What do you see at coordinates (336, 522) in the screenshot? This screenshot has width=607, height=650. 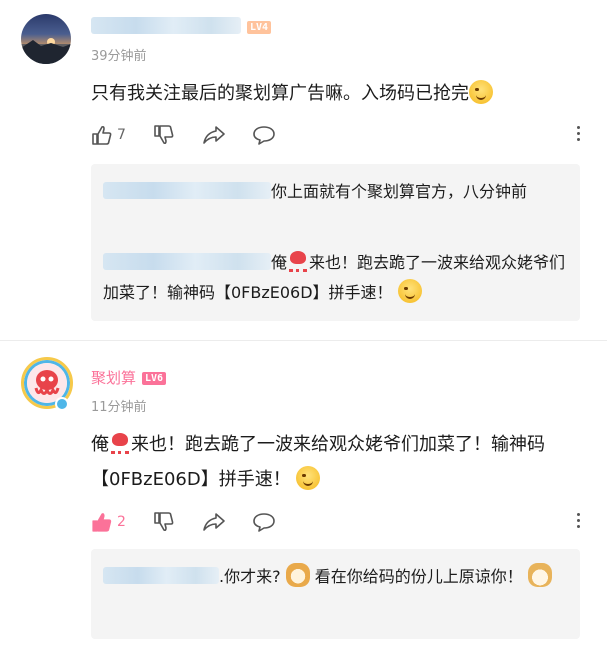 I see `comment-actions: 2` at bounding box center [336, 522].